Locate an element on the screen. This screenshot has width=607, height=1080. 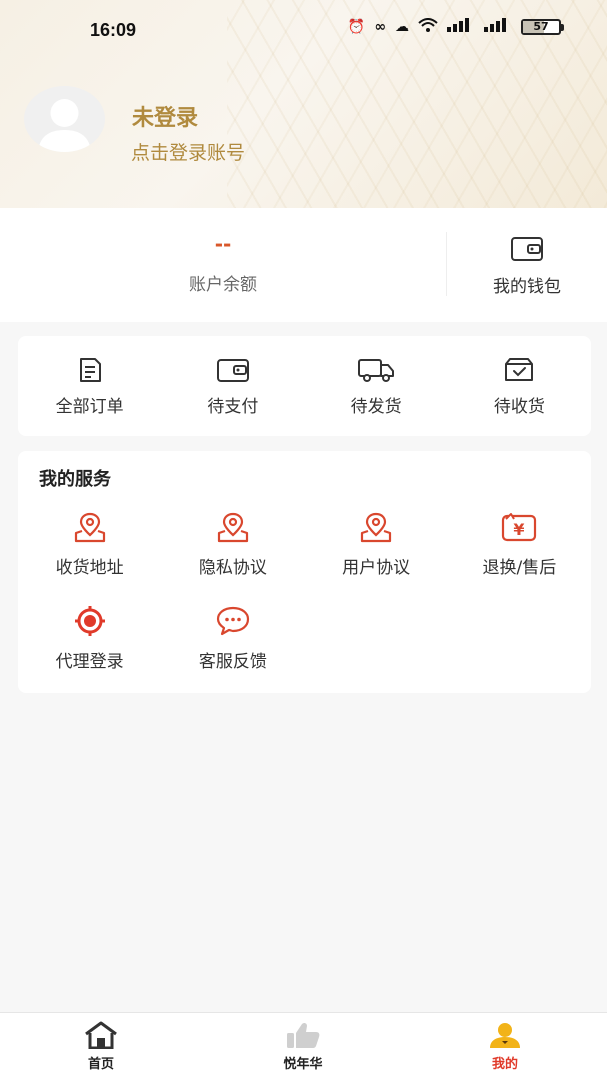
order-pending-receipt-button: 待收货 is located at coordinates (519, 376).